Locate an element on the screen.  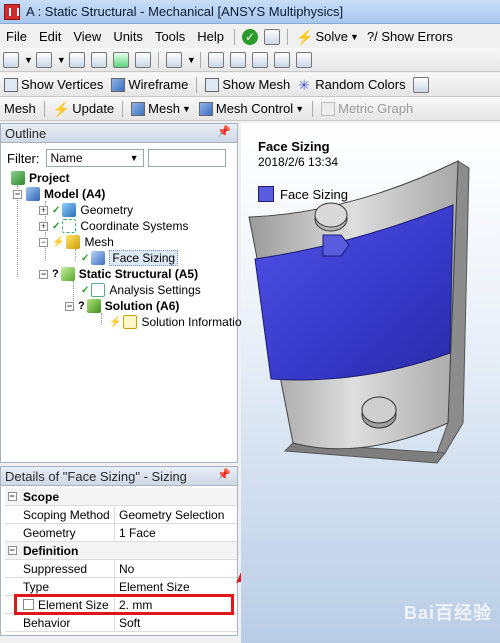
bolt-icon: ⚡ is located at coordinates (61, 108).